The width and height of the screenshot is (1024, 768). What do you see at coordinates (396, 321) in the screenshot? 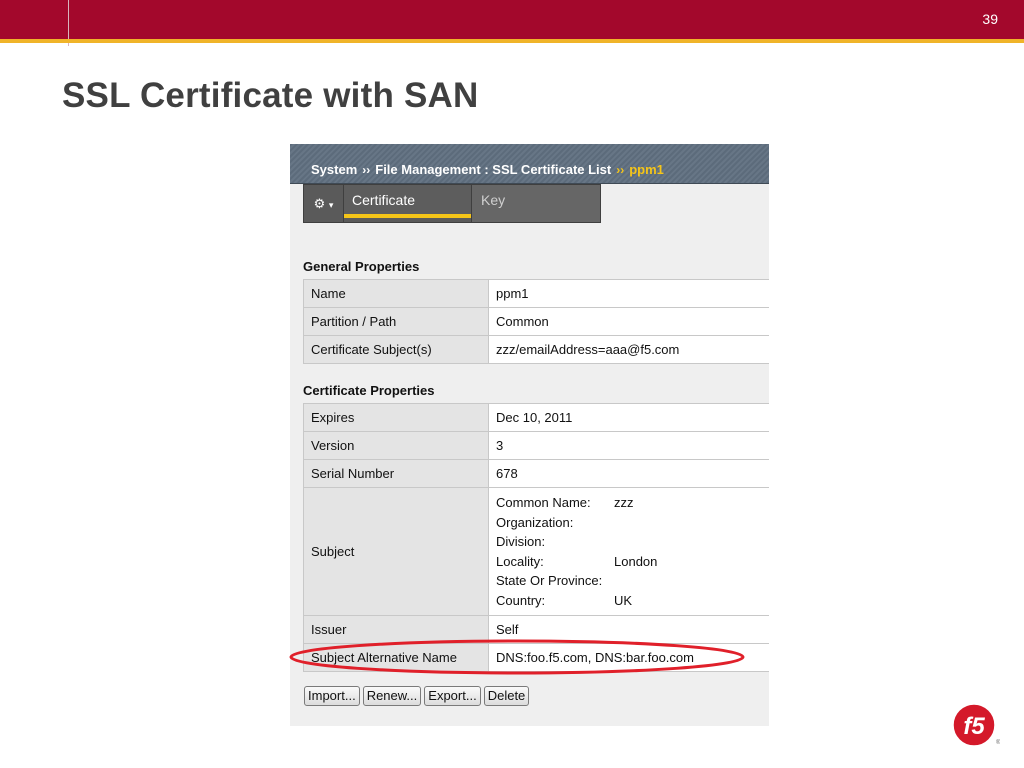
I see `row-label: Partition / Path` at bounding box center [396, 321].